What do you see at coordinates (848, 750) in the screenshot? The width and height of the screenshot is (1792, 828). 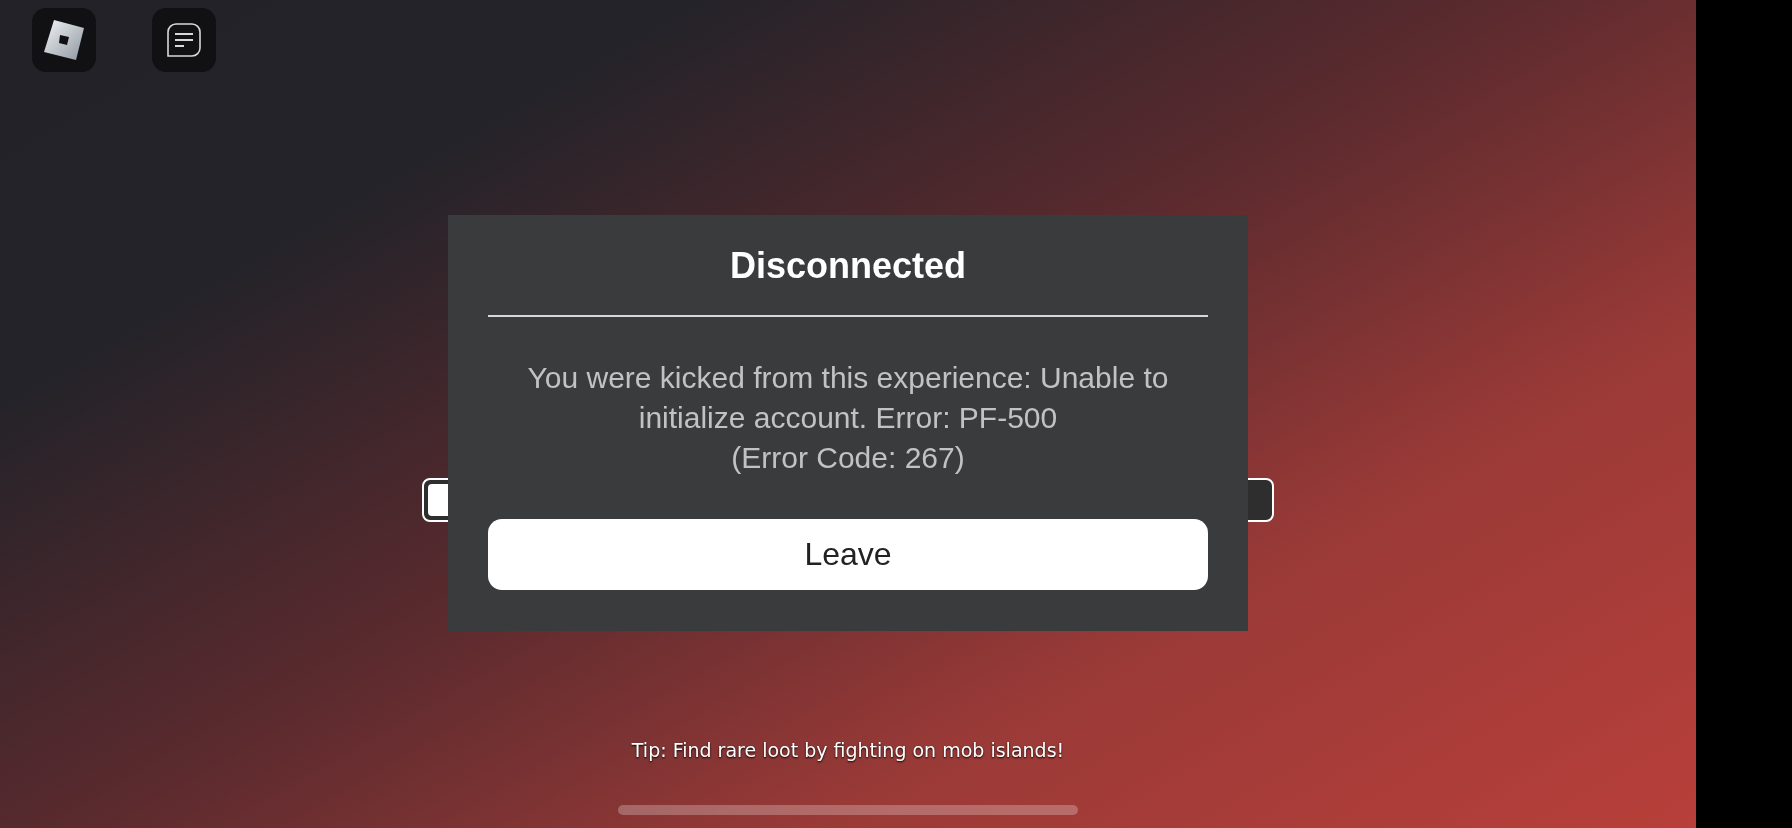 I see `loading-tip: Tip: Find rare loot by fighting on mob islands!` at bounding box center [848, 750].